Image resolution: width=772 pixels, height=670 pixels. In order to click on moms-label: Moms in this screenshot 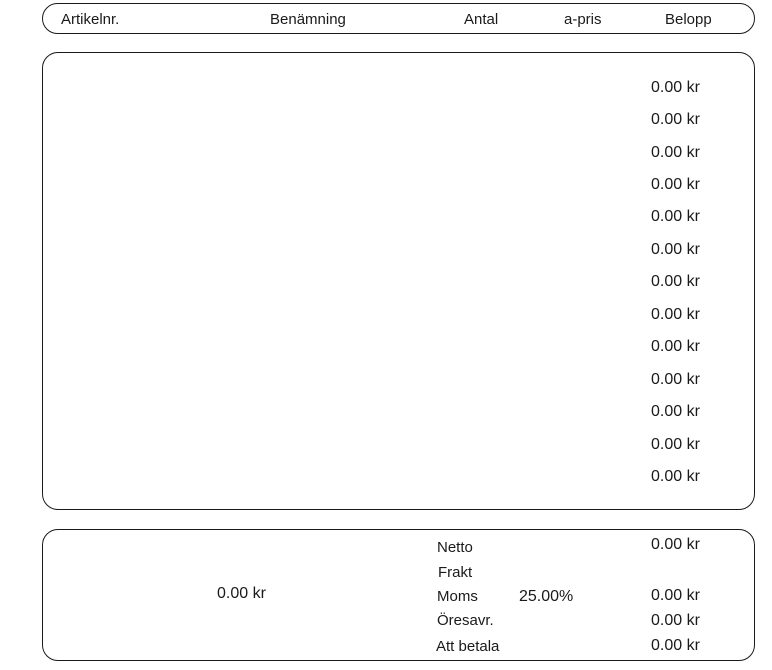, I will do `click(457, 596)`.